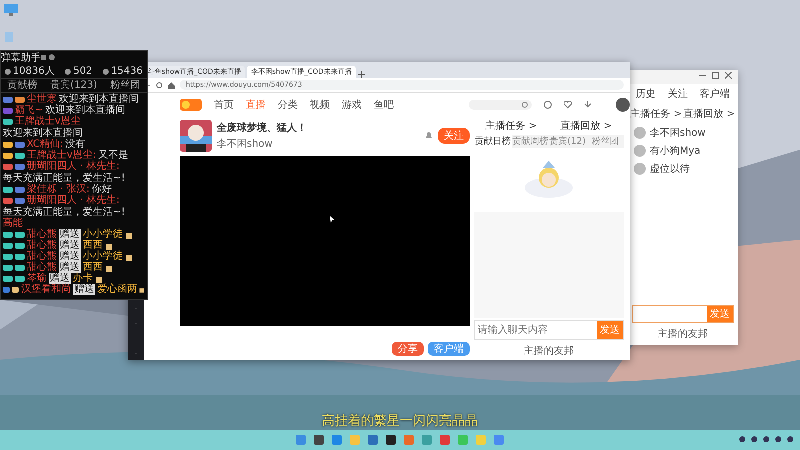 The width and height of the screenshot is (800, 450). What do you see at coordinates (48, 121) in the screenshot?
I see `user-name: 王牌战士v恩尘` at bounding box center [48, 121].